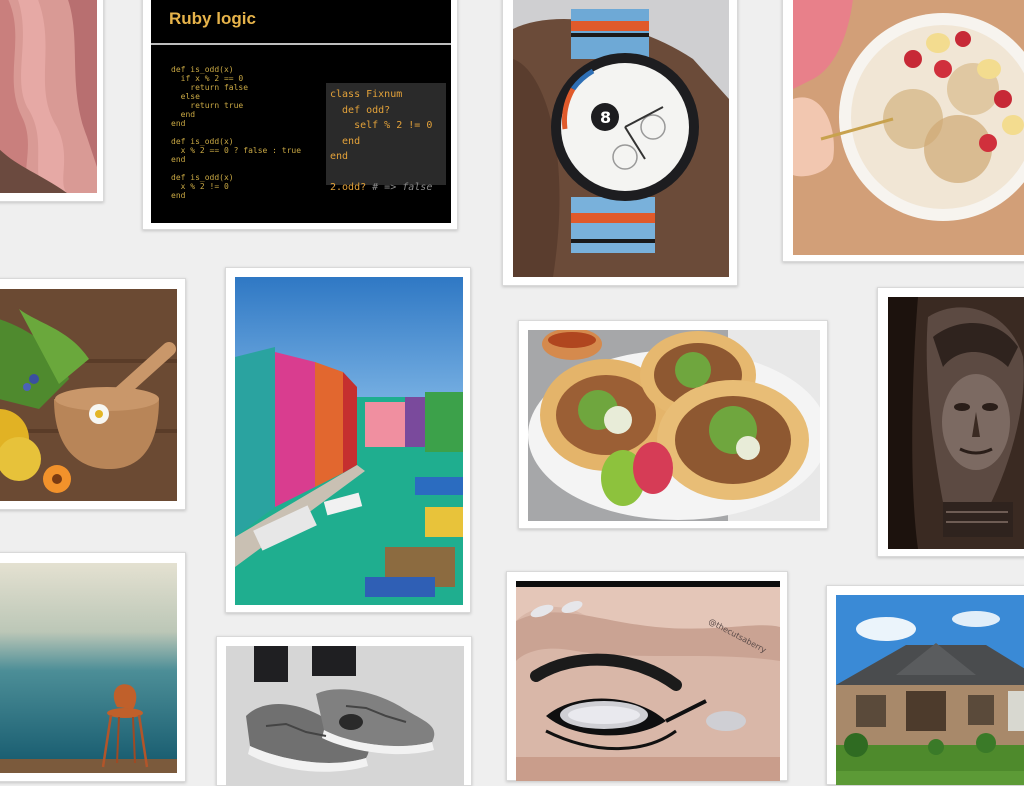 The width and height of the screenshot is (1024, 786). What do you see at coordinates (366, 94) in the screenshot?
I see `code-line: class Fixnum` at bounding box center [366, 94].